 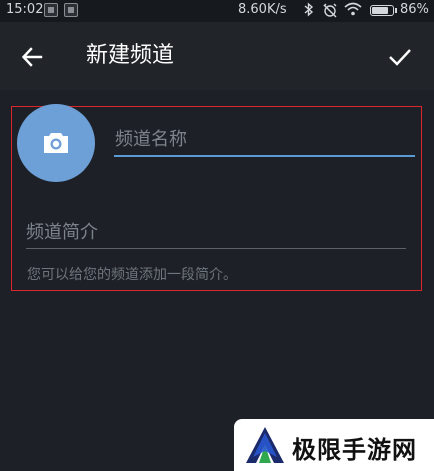 I want to click on channel-avatar-button, so click(x=56, y=143).